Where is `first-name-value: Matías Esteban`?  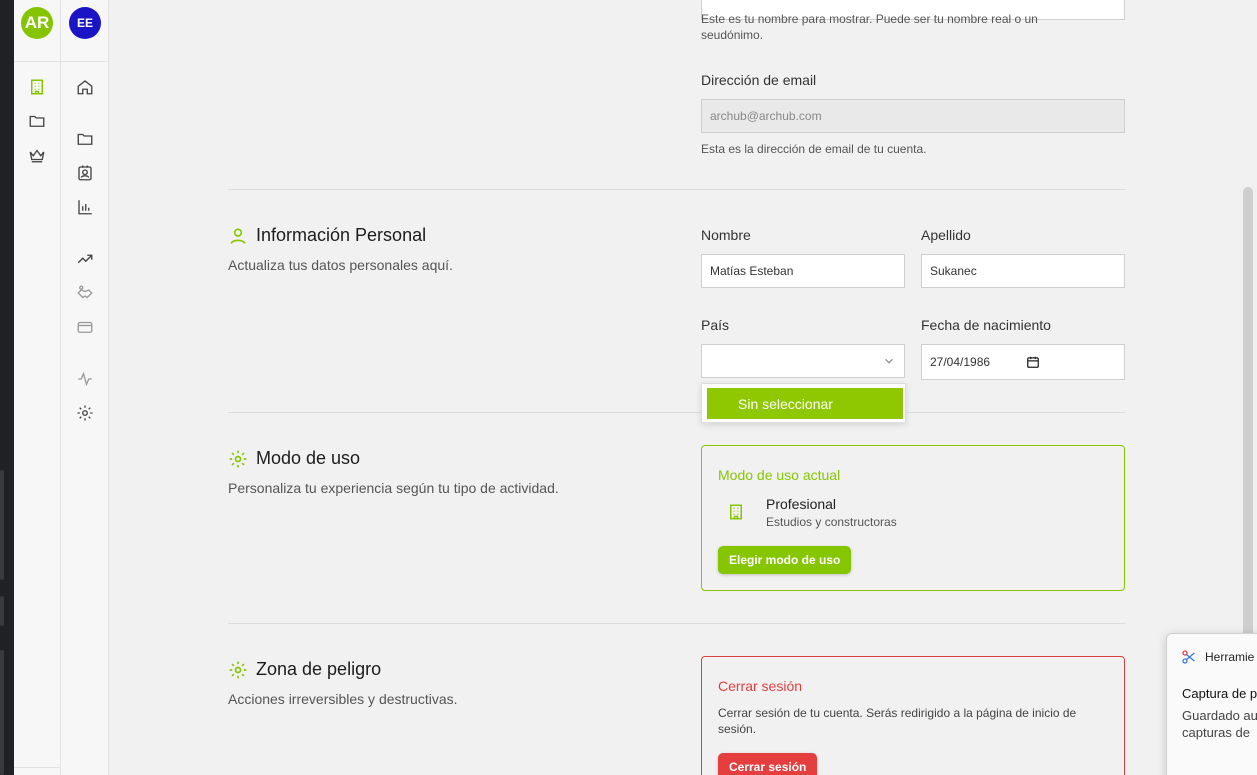
first-name-value: Matías Esteban is located at coordinates (752, 271).